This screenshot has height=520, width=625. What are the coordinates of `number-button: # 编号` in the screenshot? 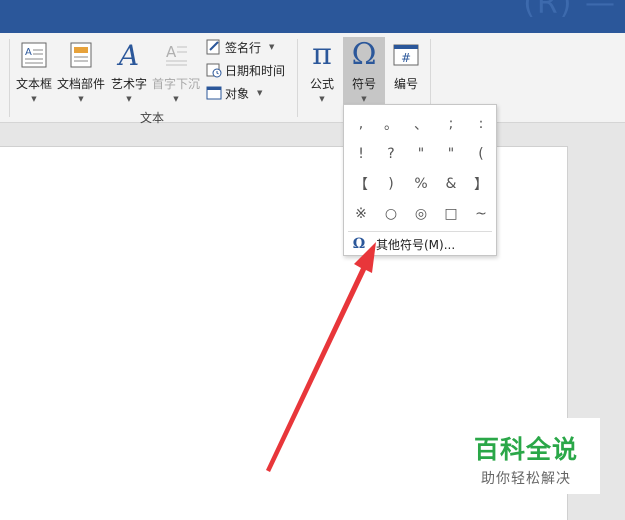 It's located at (406, 70).